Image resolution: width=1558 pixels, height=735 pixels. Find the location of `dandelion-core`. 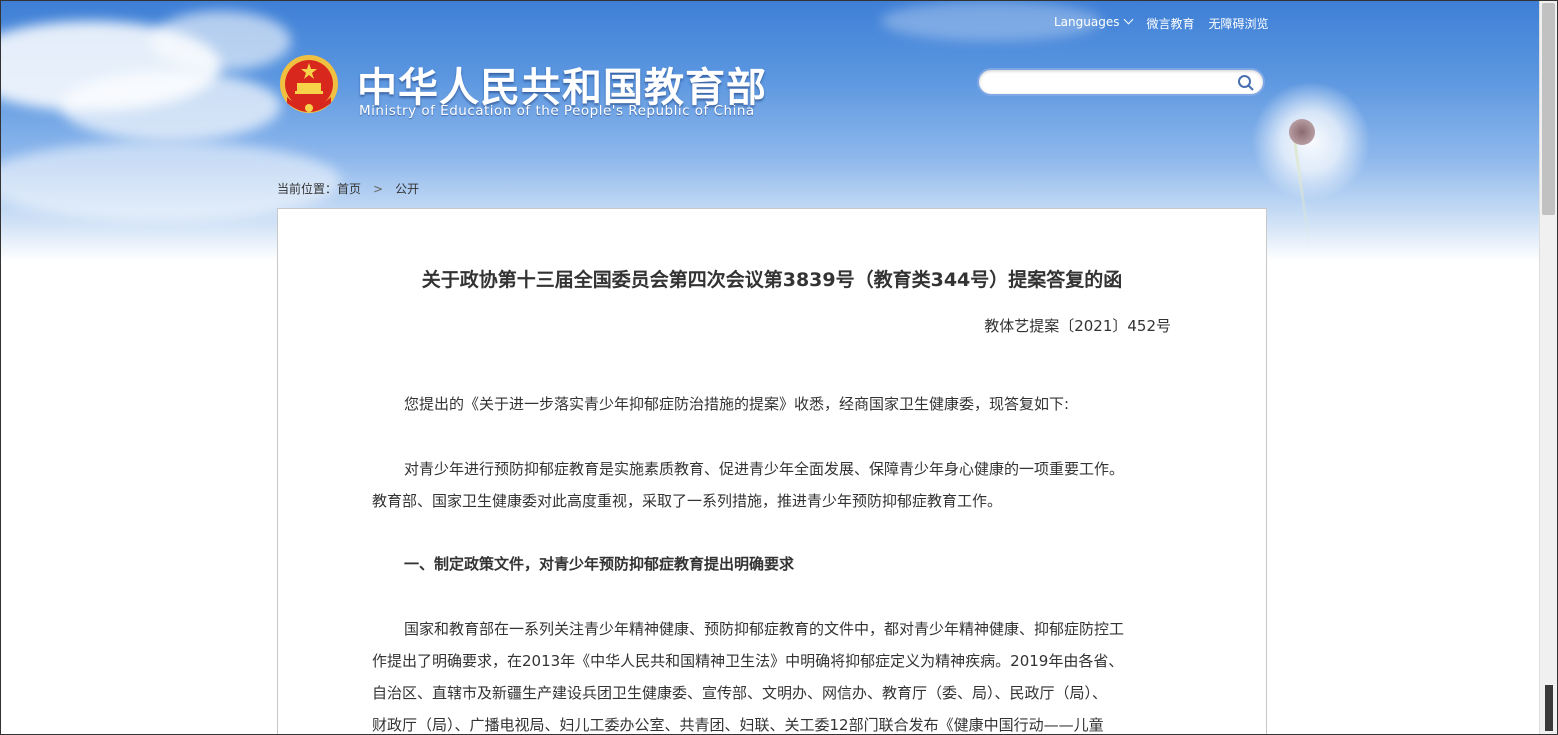

dandelion-core is located at coordinates (1302, 132).